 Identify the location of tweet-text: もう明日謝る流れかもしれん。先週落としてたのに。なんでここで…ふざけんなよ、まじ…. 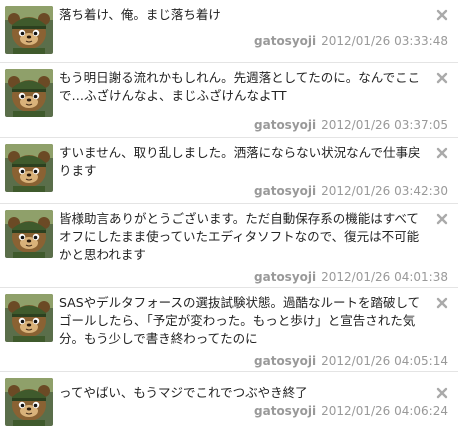
(240, 86).